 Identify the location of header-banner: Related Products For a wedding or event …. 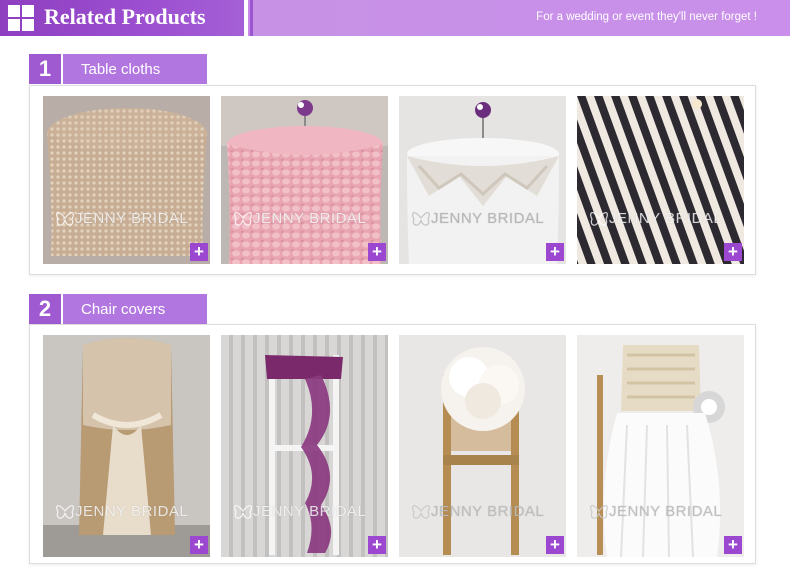
(395, 18).